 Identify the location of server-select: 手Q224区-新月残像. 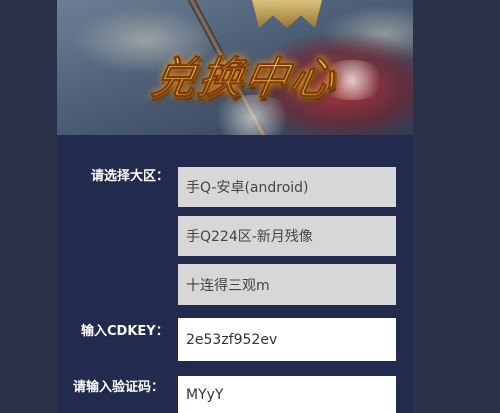
(287, 236).